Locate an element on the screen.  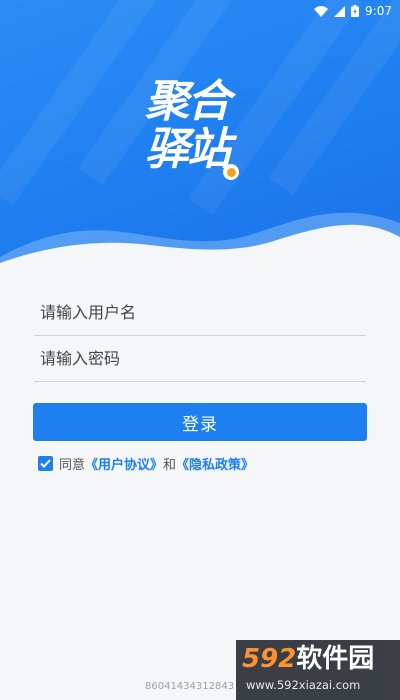
device-id: 86041434312843 is located at coordinates (190, 686).